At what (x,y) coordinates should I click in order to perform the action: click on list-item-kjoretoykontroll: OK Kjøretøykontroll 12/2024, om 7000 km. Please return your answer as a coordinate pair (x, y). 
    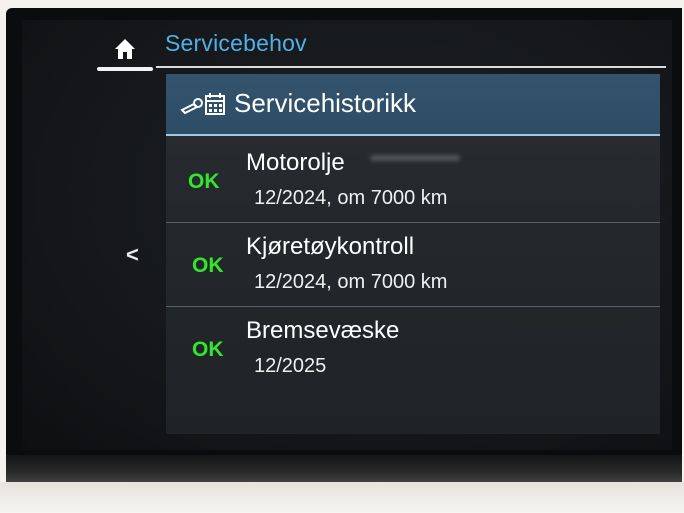
    Looking at the image, I should click on (413, 264).